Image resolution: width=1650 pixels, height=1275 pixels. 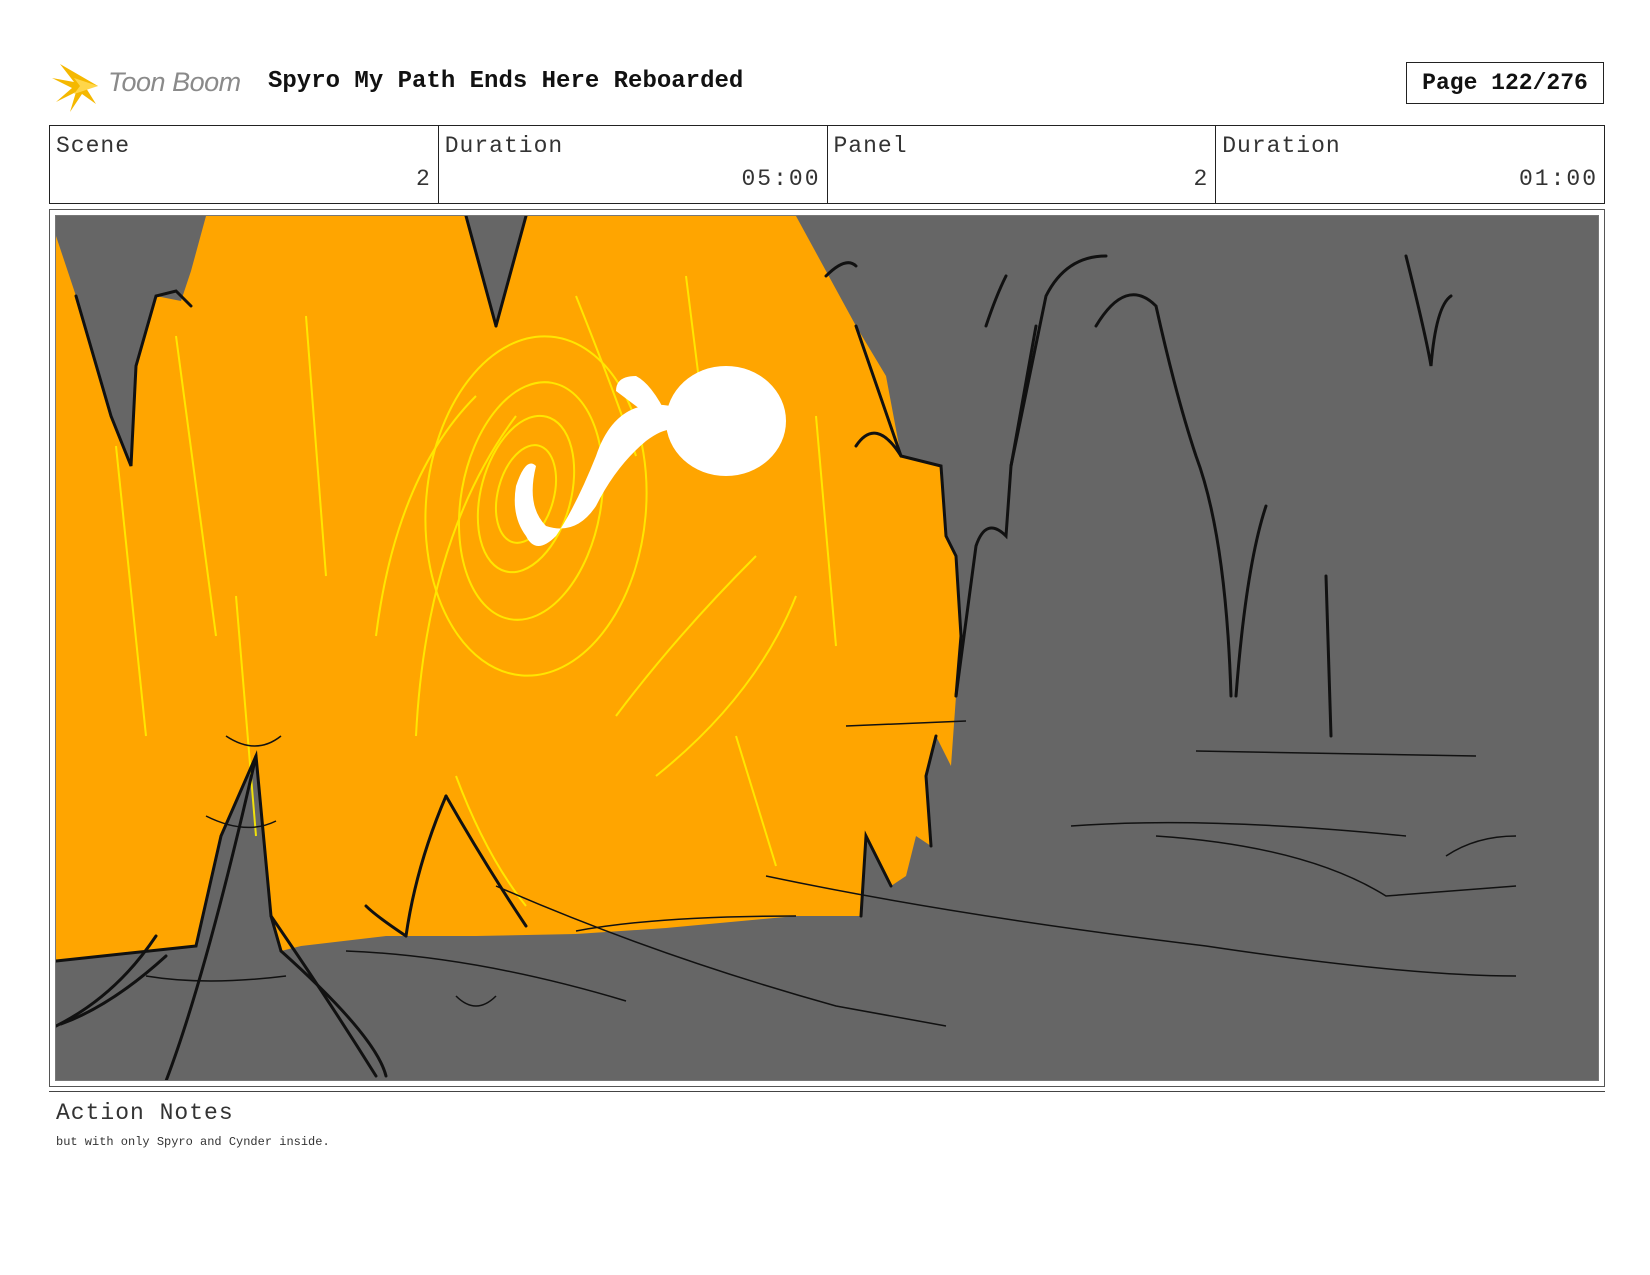 What do you see at coordinates (93, 146) in the screenshot?
I see `scene-label: Scene` at bounding box center [93, 146].